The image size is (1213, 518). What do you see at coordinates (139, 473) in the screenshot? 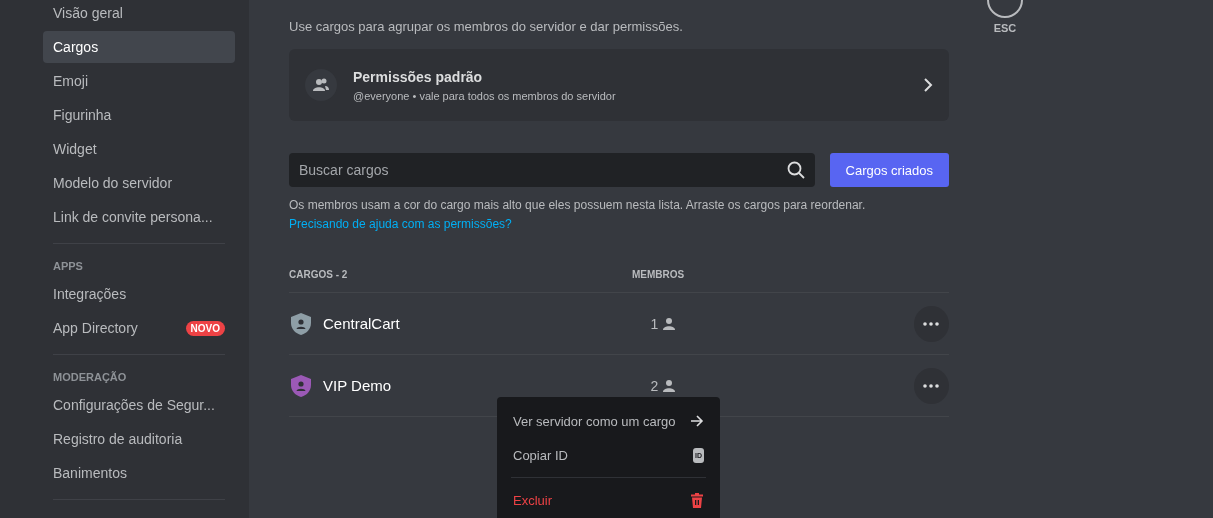
I see `sidebar-item: Banimentos` at bounding box center [139, 473].